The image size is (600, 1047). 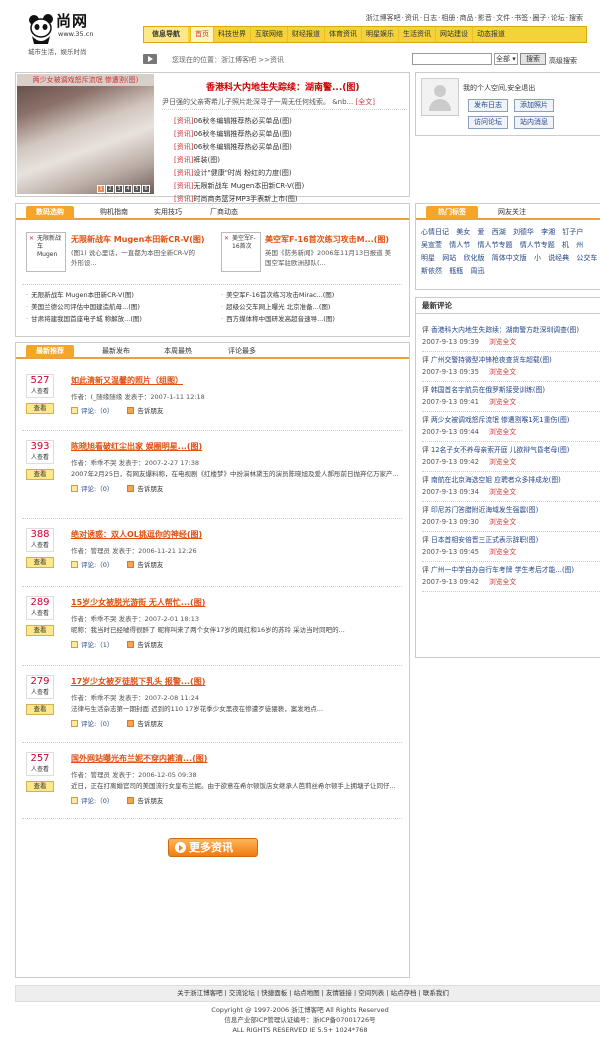 I want to click on site-logo: 尚网 www.35.cn 城市生活，娱乐时尚, so click(x=67, y=31).